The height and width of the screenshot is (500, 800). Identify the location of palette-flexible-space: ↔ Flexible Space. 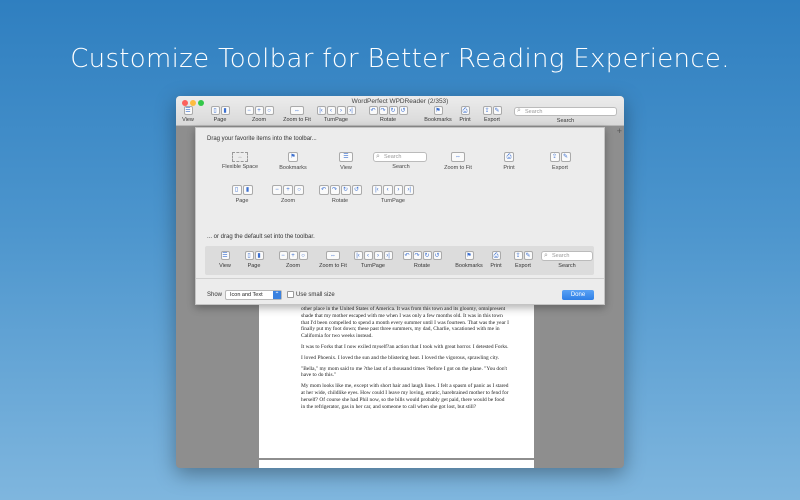
(240, 161).